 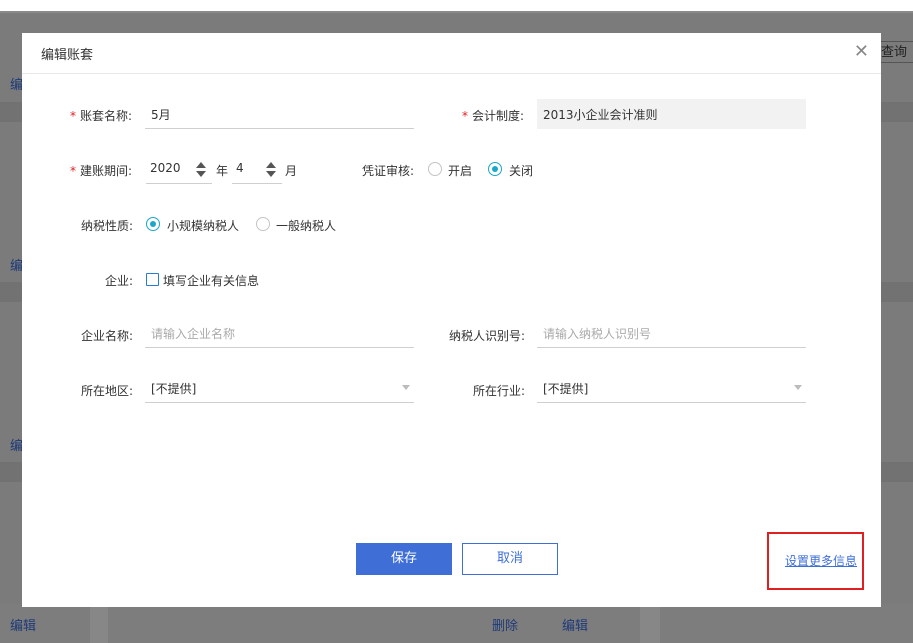 I want to click on industry-select: [不提供], so click(x=671, y=388).